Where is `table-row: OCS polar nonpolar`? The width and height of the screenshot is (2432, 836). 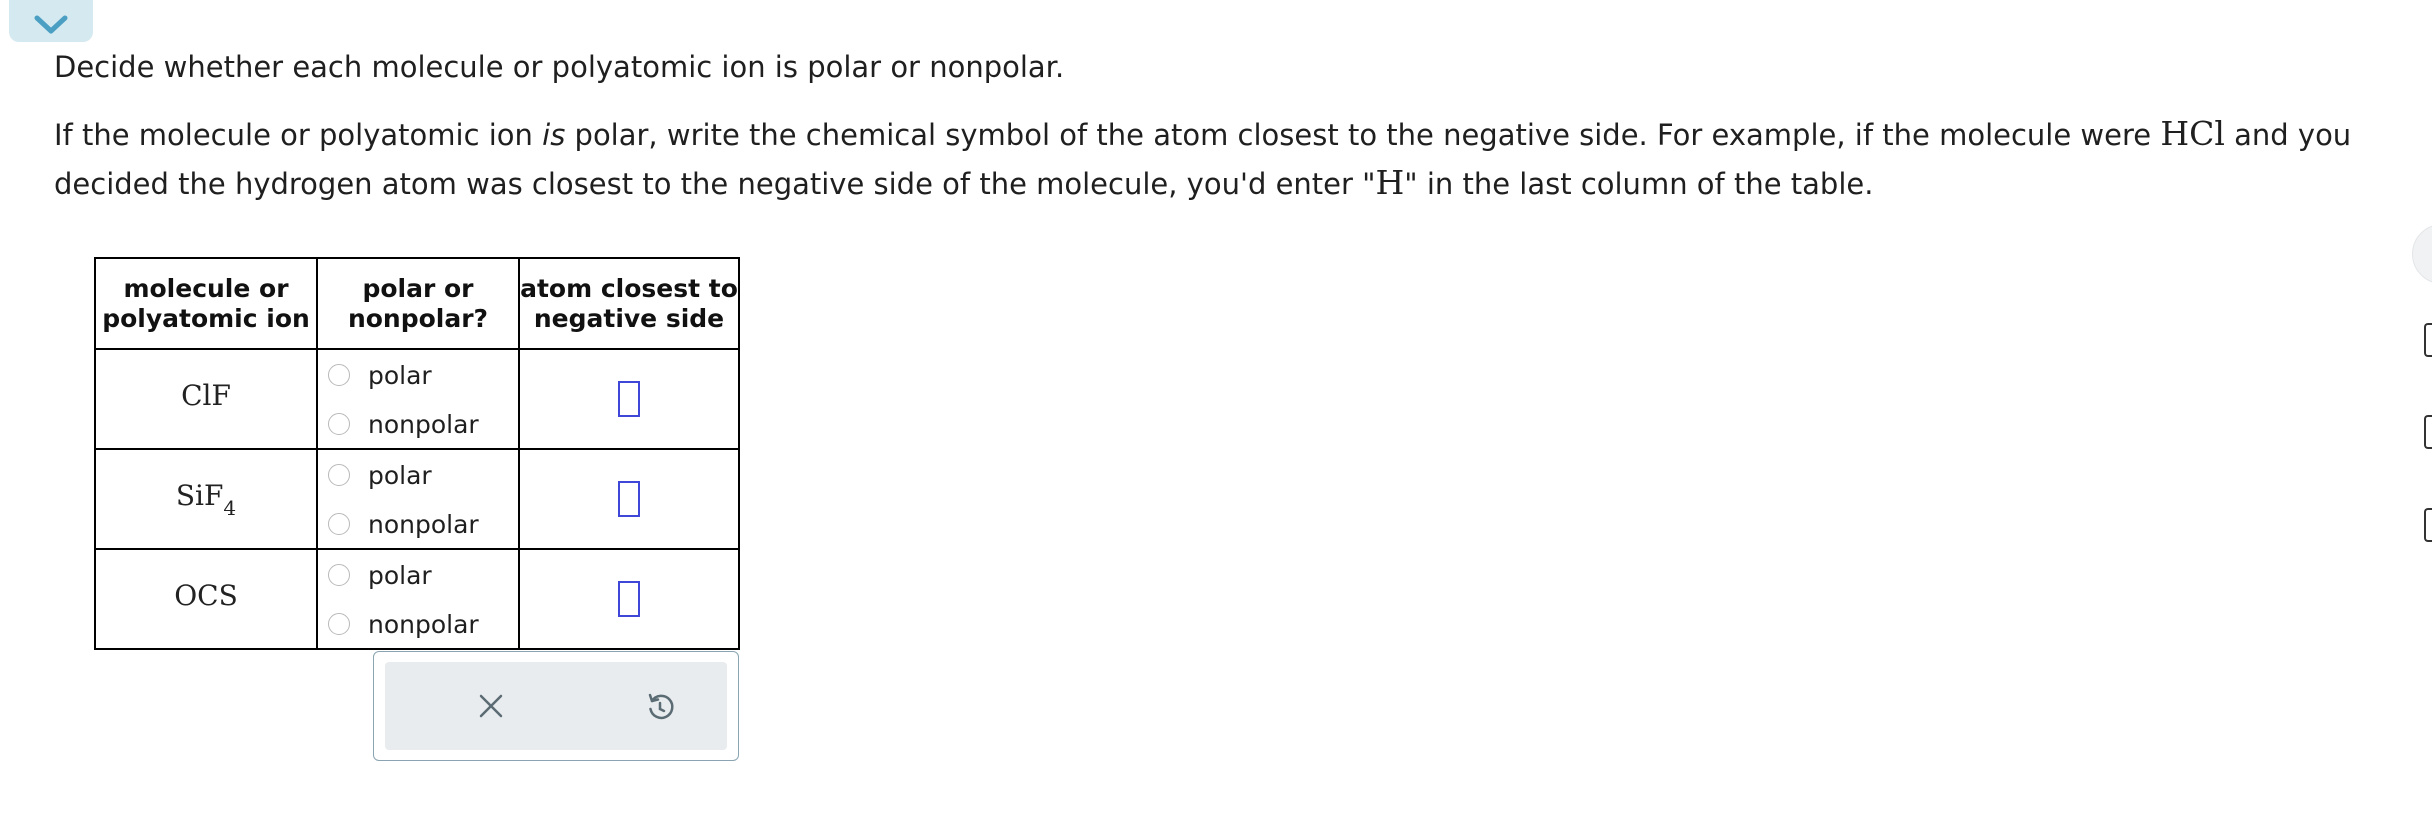 table-row: OCS polar nonpolar is located at coordinates (417, 599).